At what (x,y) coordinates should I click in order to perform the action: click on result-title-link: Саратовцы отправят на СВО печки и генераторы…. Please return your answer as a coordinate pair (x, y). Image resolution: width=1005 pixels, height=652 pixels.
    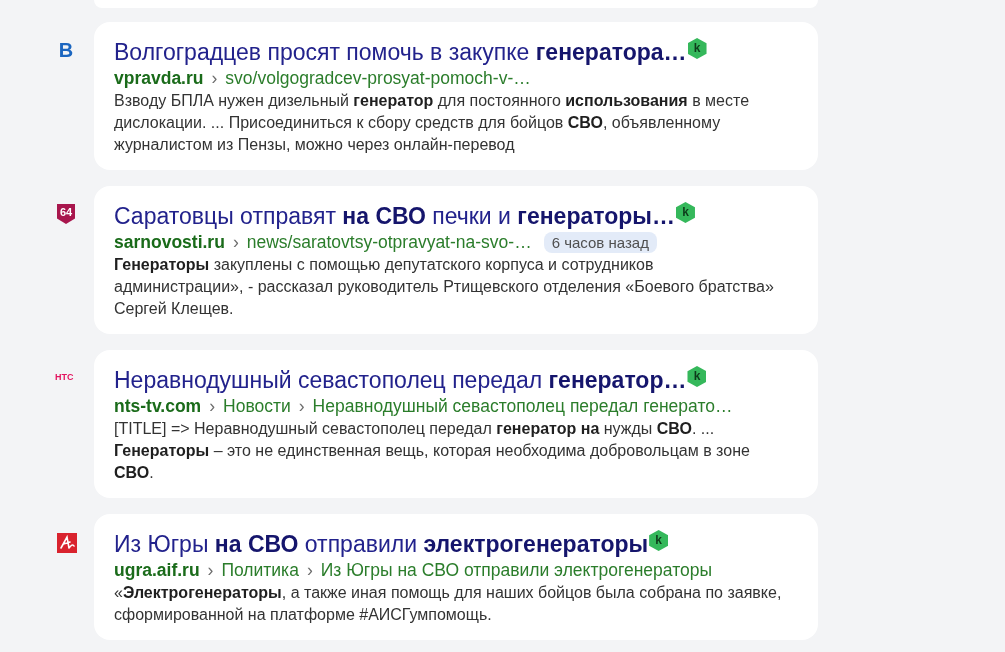
    Looking at the image, I should click on (394, 216).